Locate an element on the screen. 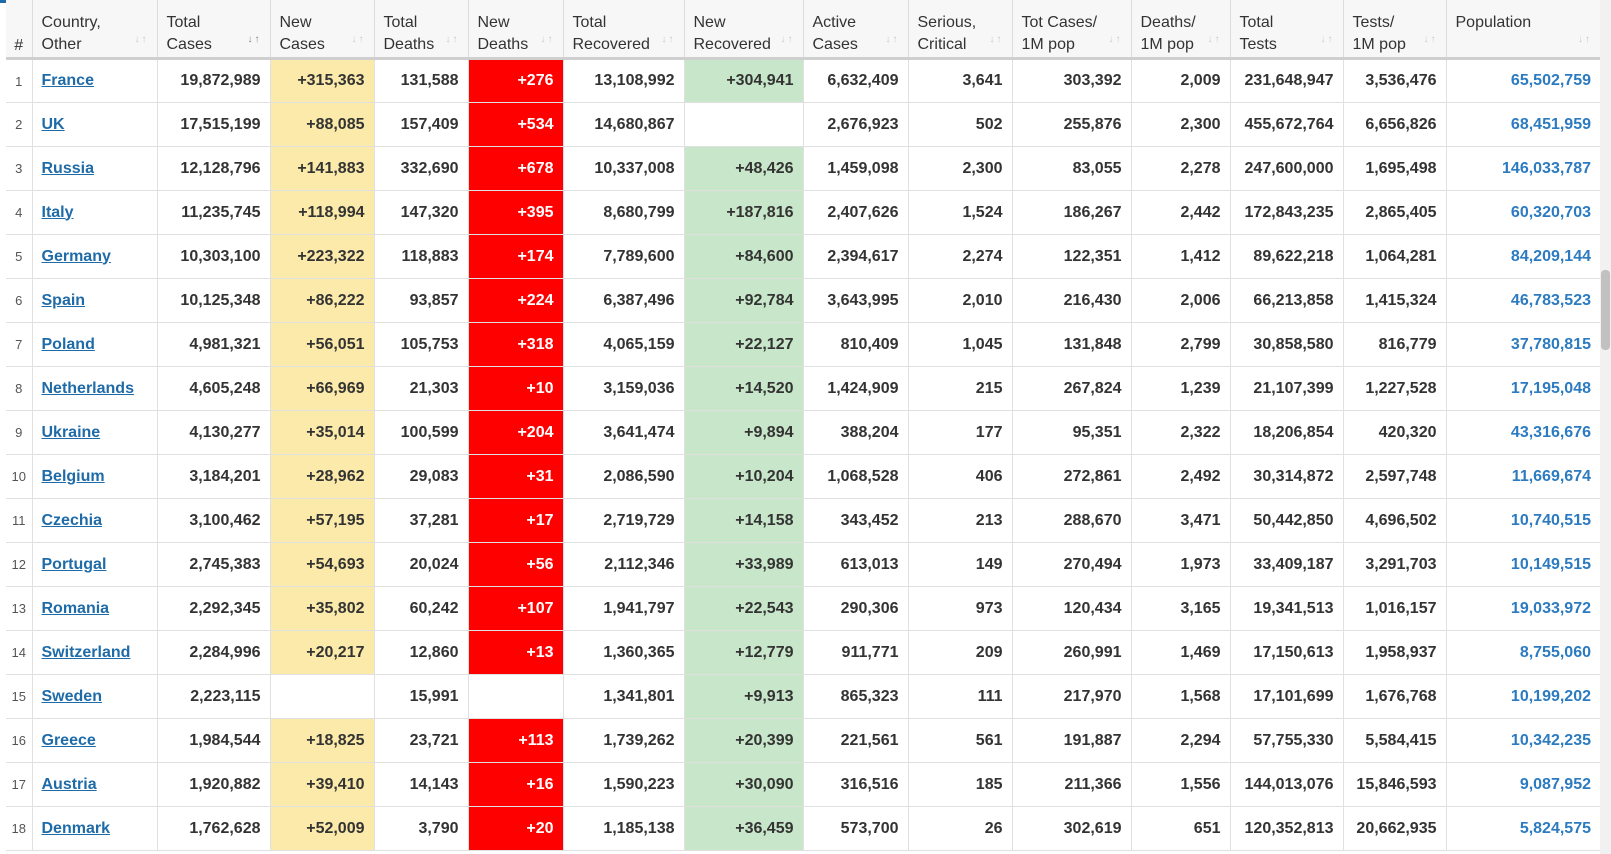 The height and width of the screenshot is (854, 1611). country-link: Ukraine is located at coordinates (71, 432).